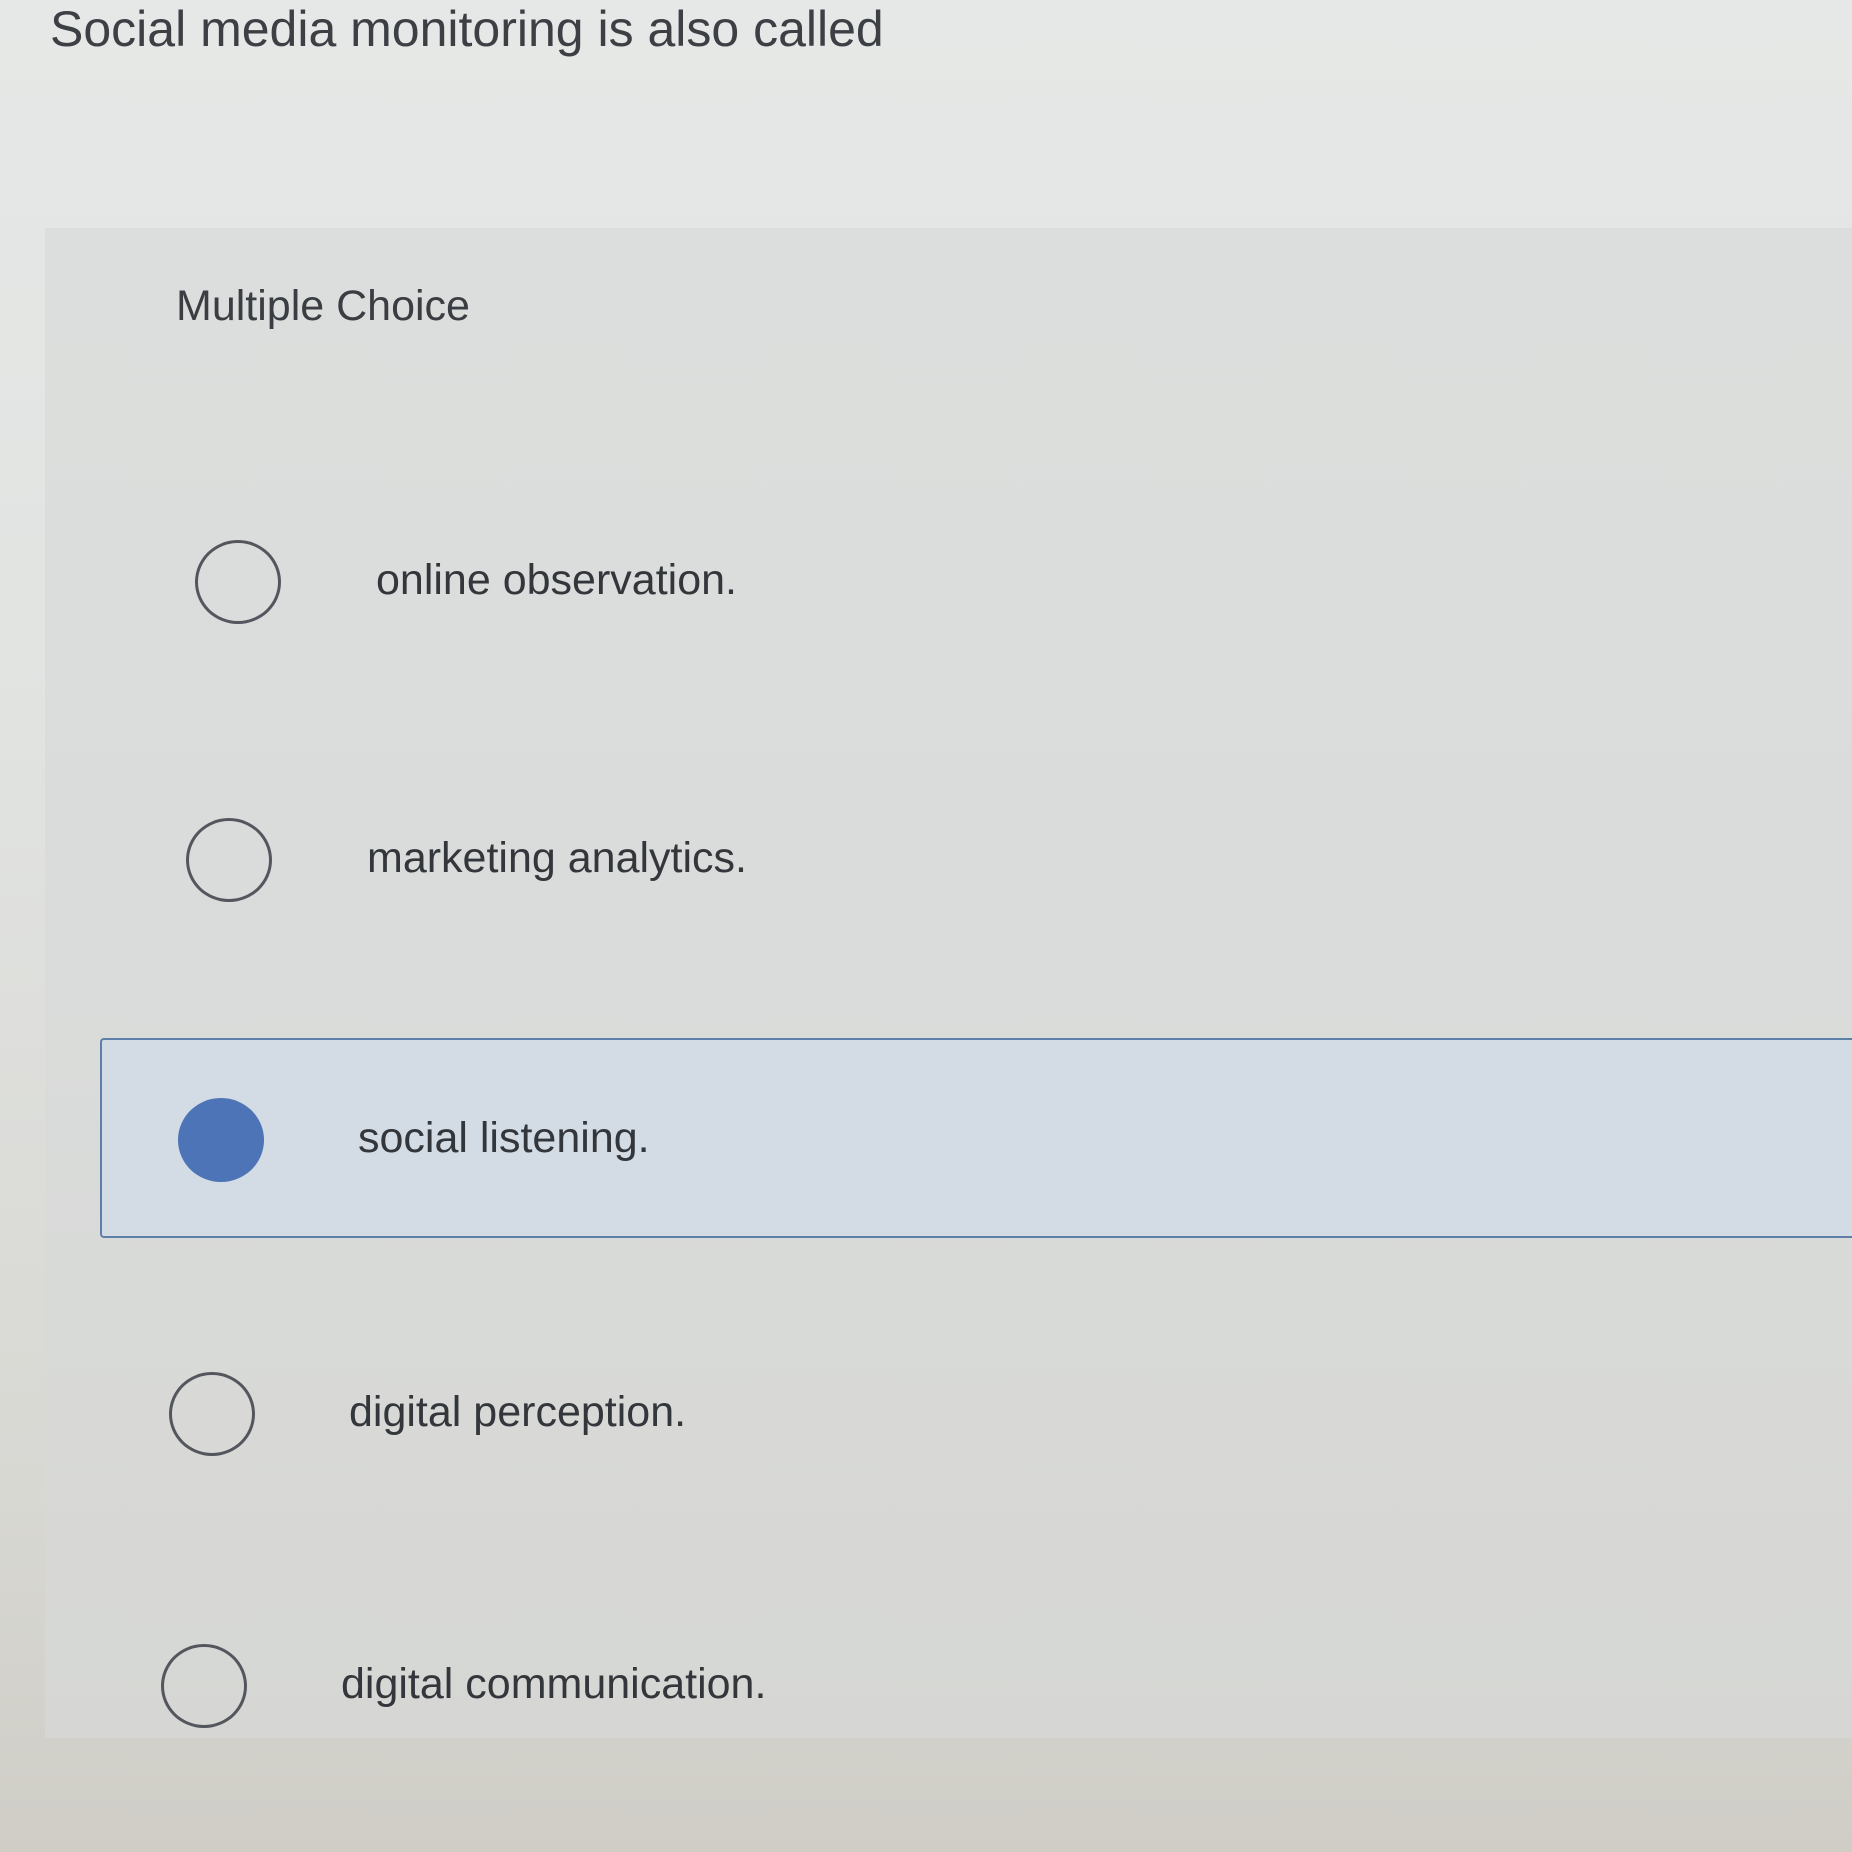 The width and height of the screenshot is (1852, 1852). Describe the element at coordinates (504, 1138) in the screenshot. I see `option-label: social listening.` at that location.